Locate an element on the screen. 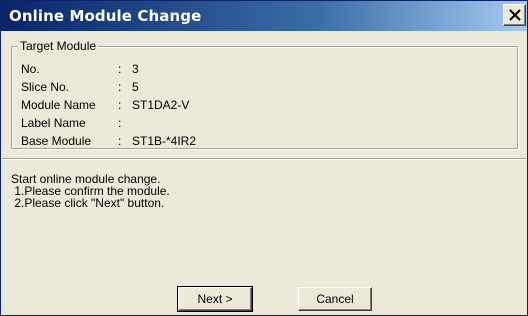  title-bar: Online Module Change is located at coordinates (264, 16).